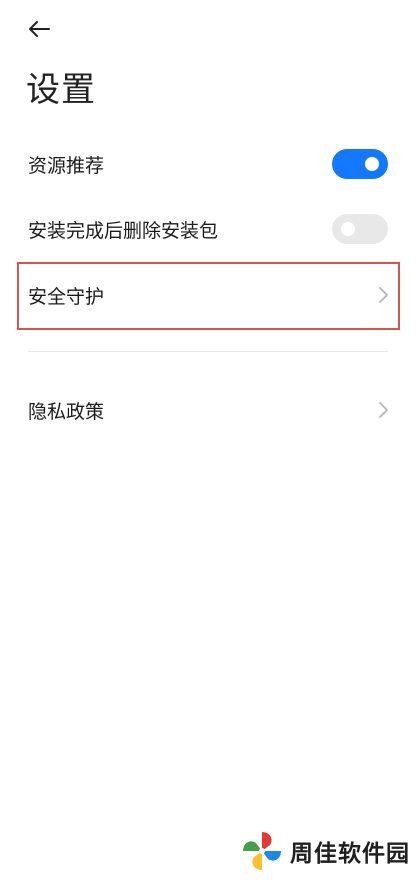 This screenshot has height=881, width=418. What do you see at coordinates (360, 229) in the screenshot?
I see `delete-package-toggle` at bounding box center [360, 229].